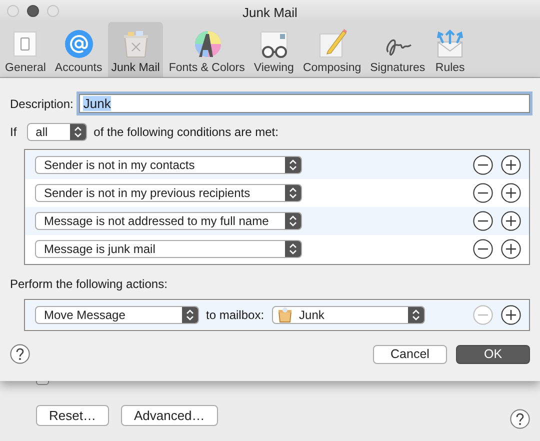  Describe the element at coordinates (285, 315) in the screenshot. I see `trash-bin-icon` at that location.